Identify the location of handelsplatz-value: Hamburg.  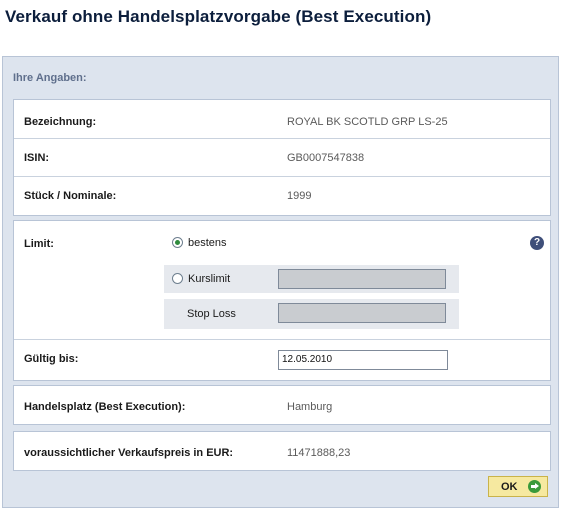
(310, 407).